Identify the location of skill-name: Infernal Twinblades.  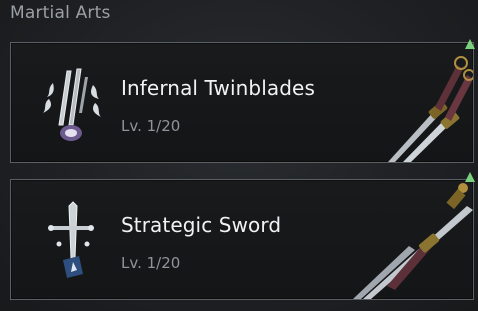
(218, 88).